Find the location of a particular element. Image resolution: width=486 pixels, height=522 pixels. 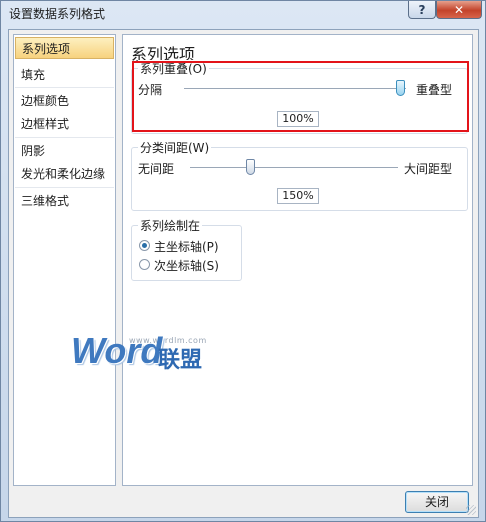

sidebar-item-shadow: 阴影 is located at coordinates (64, 151).